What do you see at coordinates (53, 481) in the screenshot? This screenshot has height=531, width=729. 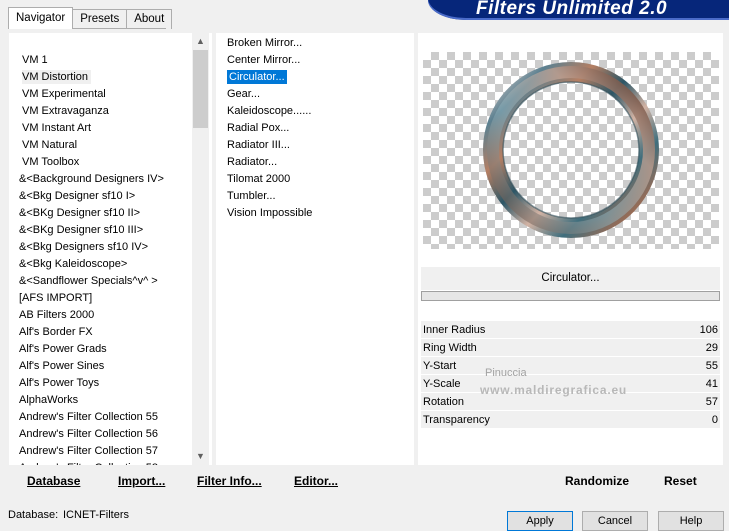 I see `database-button: Database` at bounding box center [53, 481].